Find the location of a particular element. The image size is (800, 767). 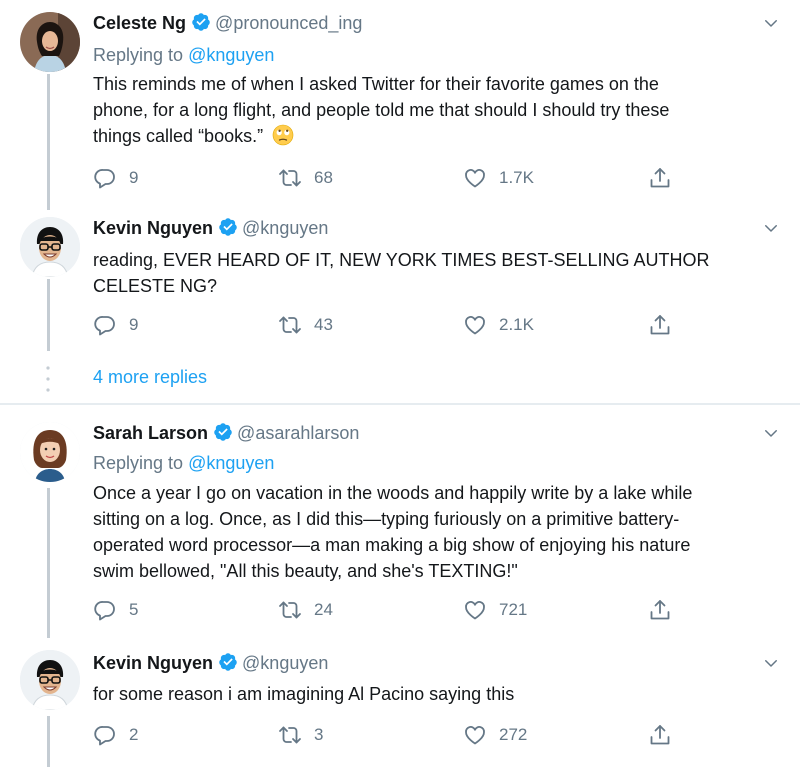

retweet-button: 3 is located at coordinates (300, 735).